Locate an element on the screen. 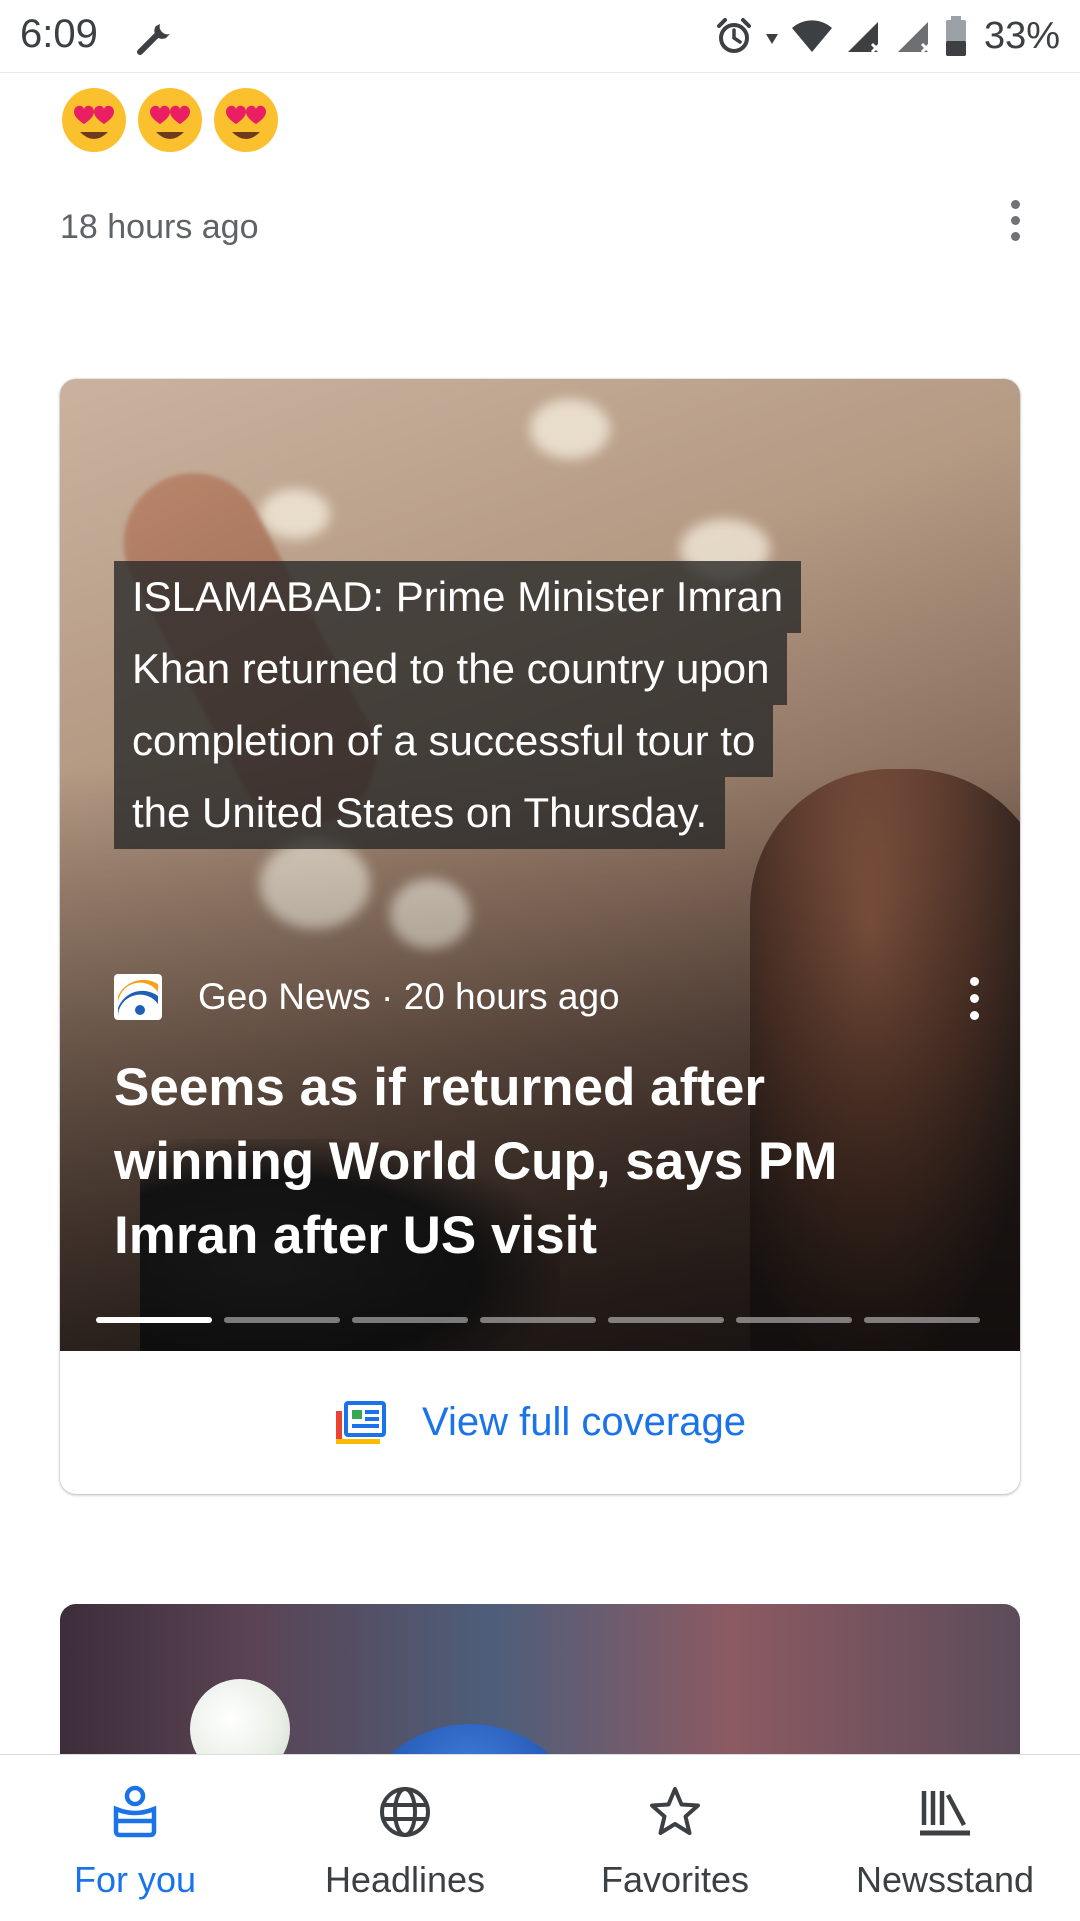 This screenshot has width=1080, height=1921. newsstand-icon is located at coordinates (945, 1813).